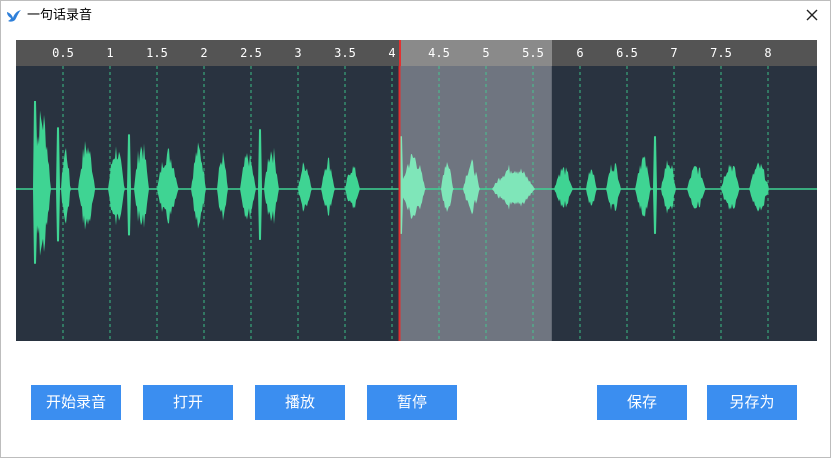 The width and height of the screenshot is (831, 458). What do you see at coordinates (475, 203) in the screenshot?
I see `selection-overlay` at bounding box center [475, 203].